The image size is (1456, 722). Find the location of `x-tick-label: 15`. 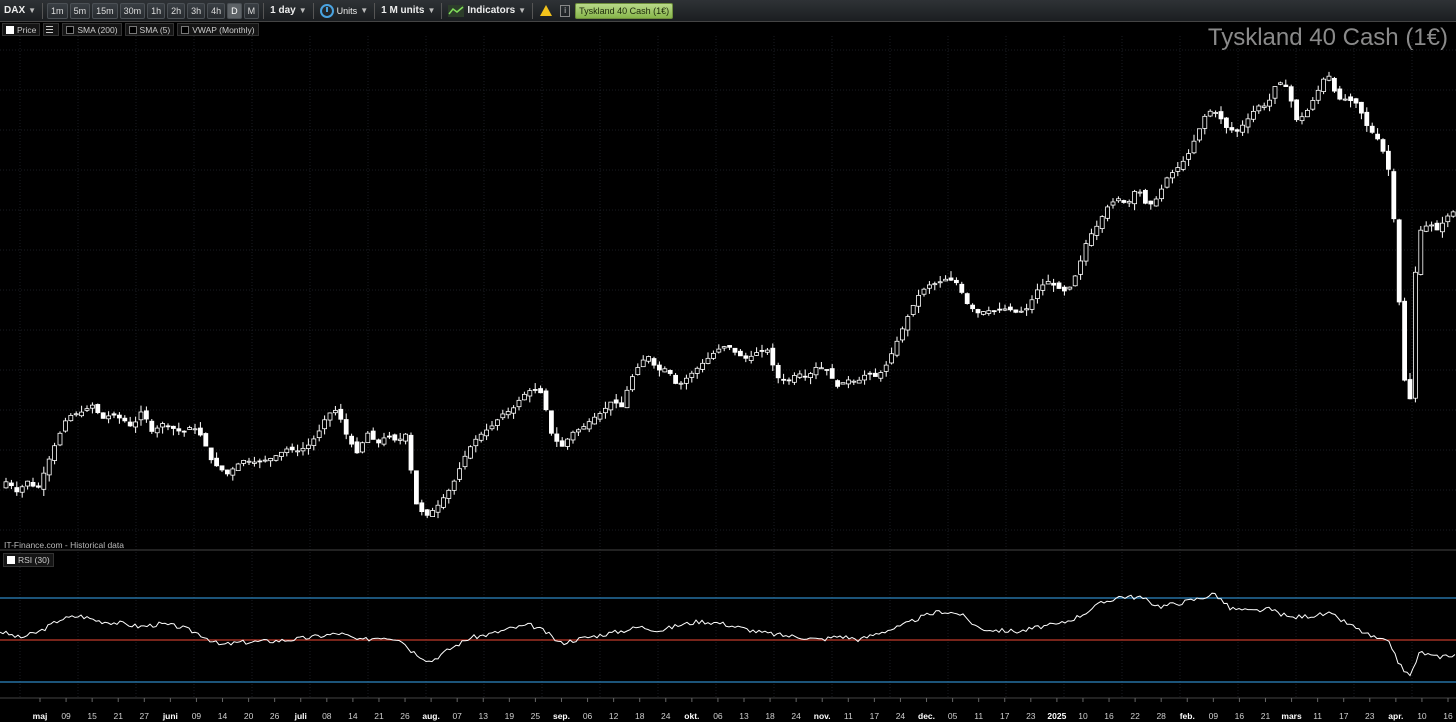

x-tick-label: 15 is located at coordinates (92, 716).